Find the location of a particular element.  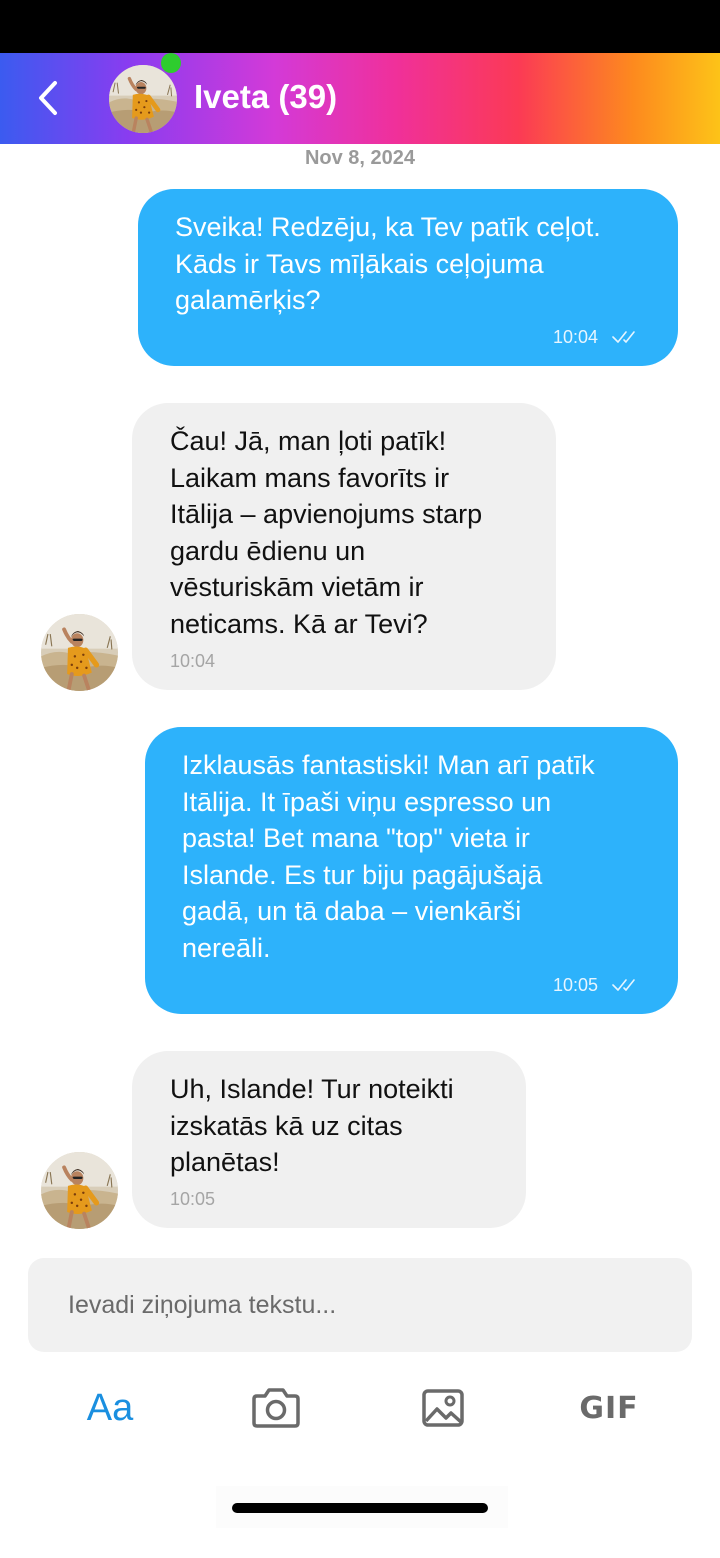

contact-name: Iveta (39) is located at coordinates (265, 97).